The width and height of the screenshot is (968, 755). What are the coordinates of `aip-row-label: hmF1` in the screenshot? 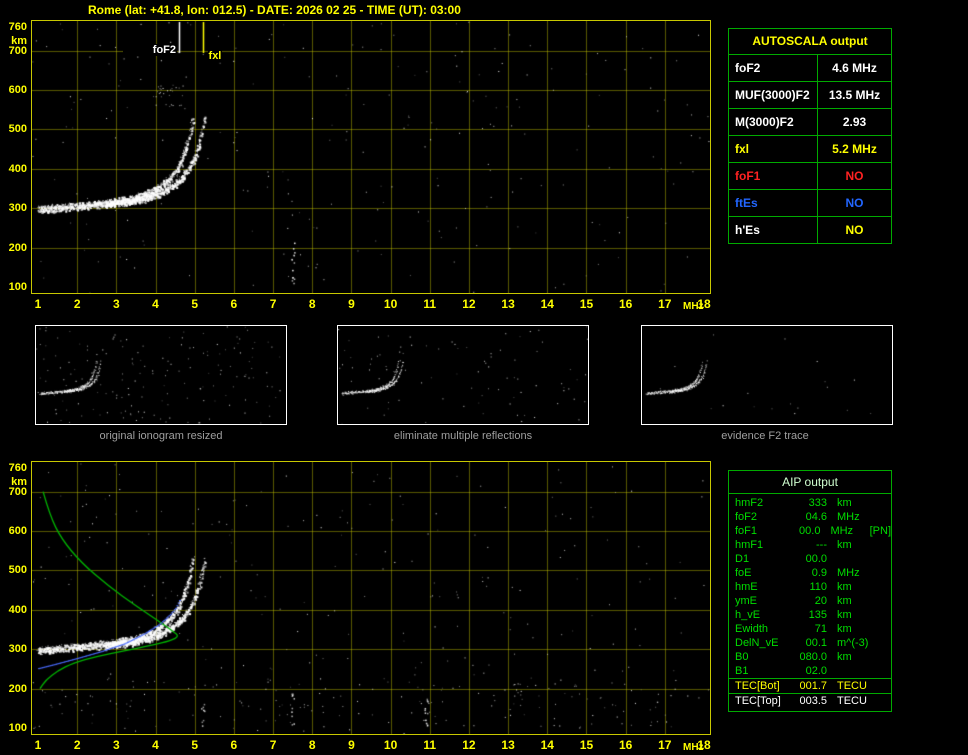 It's located at (749, 545).